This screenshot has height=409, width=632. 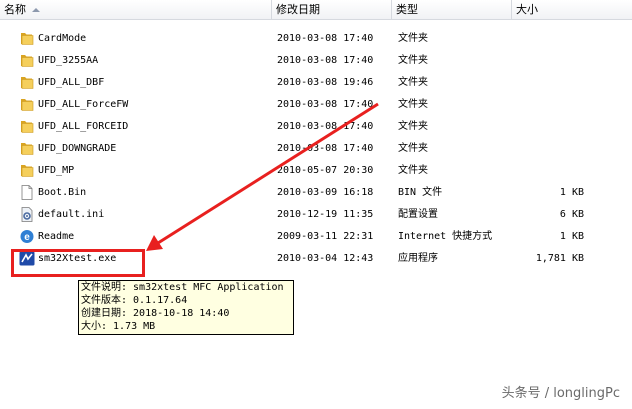 What do you see at coordinates (118, 326) in the screenshot?
I see `tooltip-size: 大小: 1.73 MB` at bounding box center [118, 326].